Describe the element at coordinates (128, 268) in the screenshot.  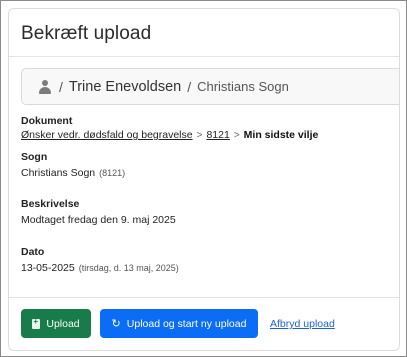
I see `date-detail: (tirsdag, d. 13 maj, 2025)` at that location.